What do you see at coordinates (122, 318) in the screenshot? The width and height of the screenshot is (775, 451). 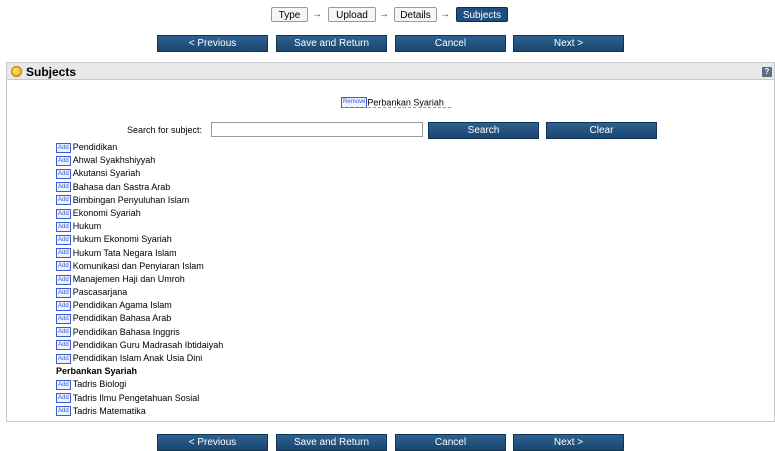 I see `subject-name: Pendidikan Bahasa Arab` at bounding box center [122, 318].